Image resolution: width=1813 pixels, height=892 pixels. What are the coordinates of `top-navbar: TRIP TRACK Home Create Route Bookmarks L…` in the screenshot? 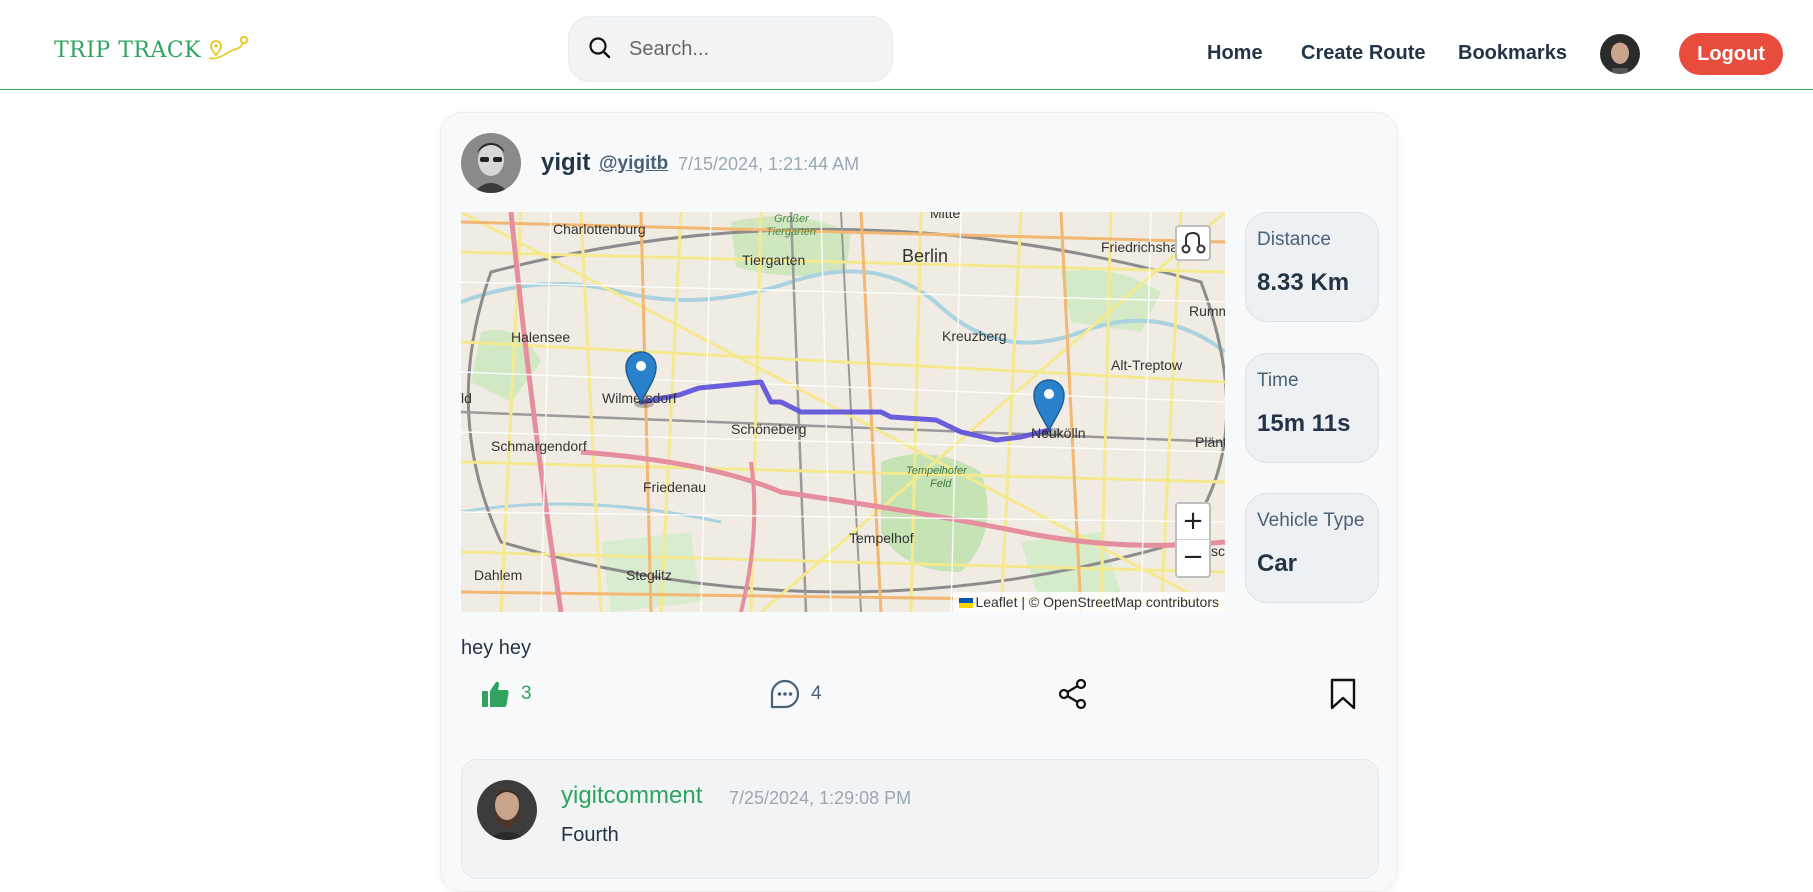 It's located at (906, 45).